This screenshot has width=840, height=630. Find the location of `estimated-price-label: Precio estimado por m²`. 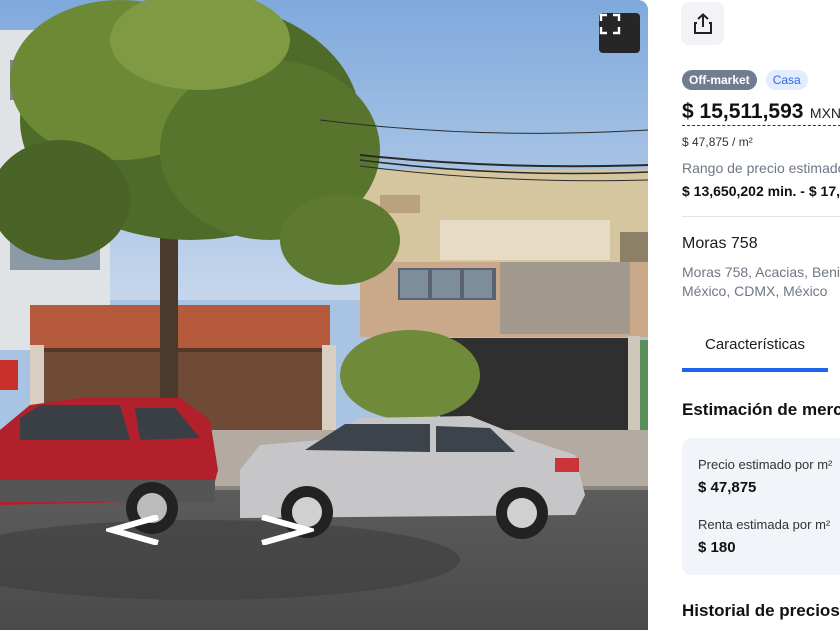

estimated-price-label: Precio estimado por m² is located at coordinates (765, 464).